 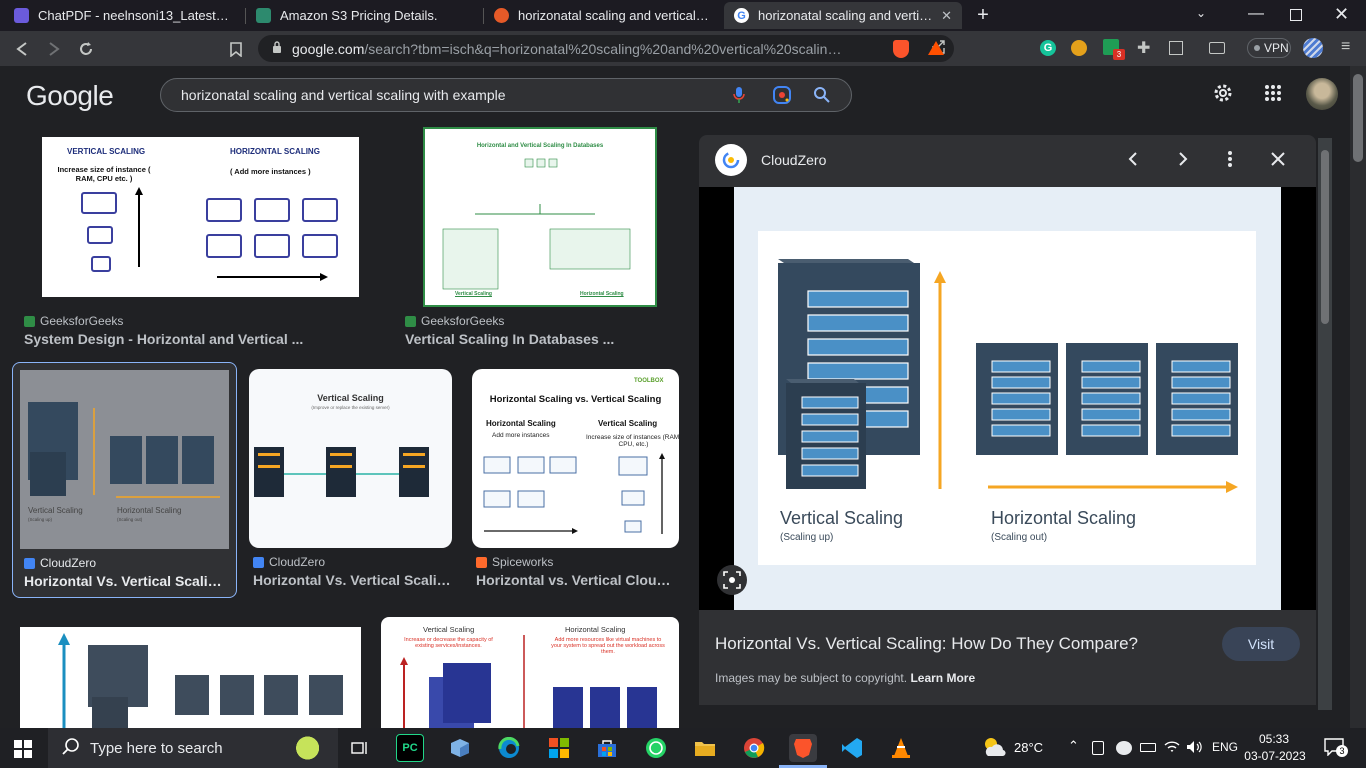 What do you see at coordinates (803, 748) in the screenshot?
I see `brave-taskbar-icon` at bounding box center [803, 748].